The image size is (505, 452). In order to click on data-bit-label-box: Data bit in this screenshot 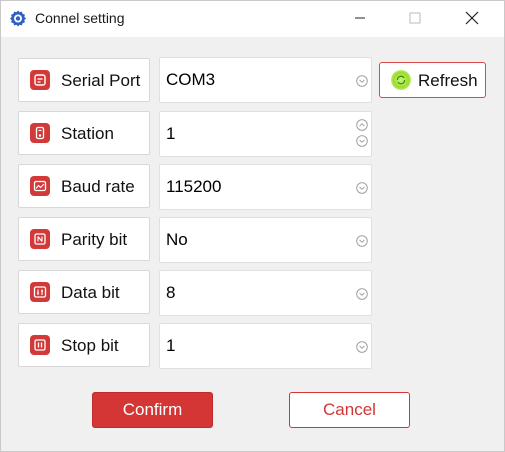, I will do `click(84, 292)`.